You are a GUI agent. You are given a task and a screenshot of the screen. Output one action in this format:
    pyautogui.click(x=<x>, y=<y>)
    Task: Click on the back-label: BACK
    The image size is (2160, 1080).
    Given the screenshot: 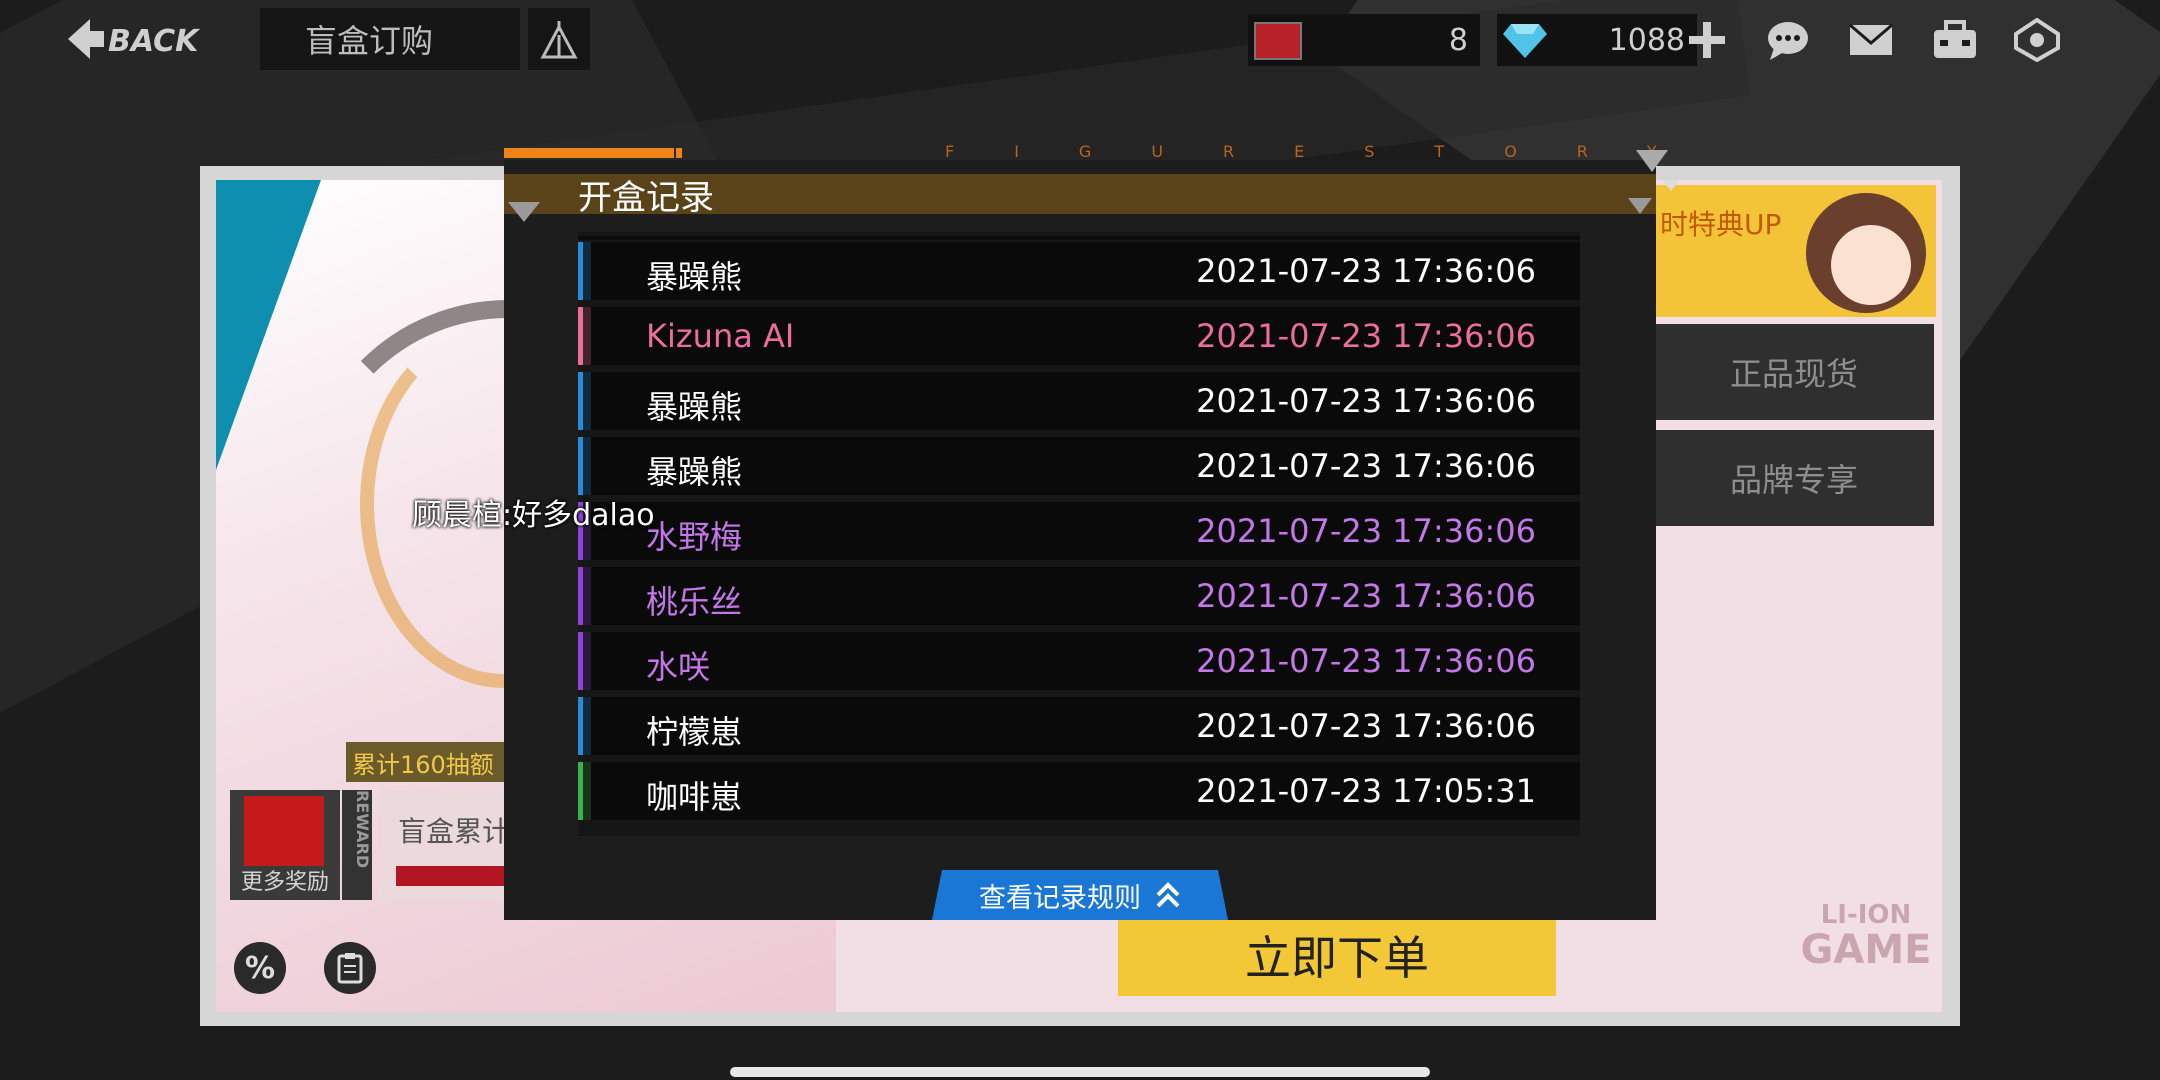 What is the action you would take?
    pyautogui.click(x=154, y=41)
    